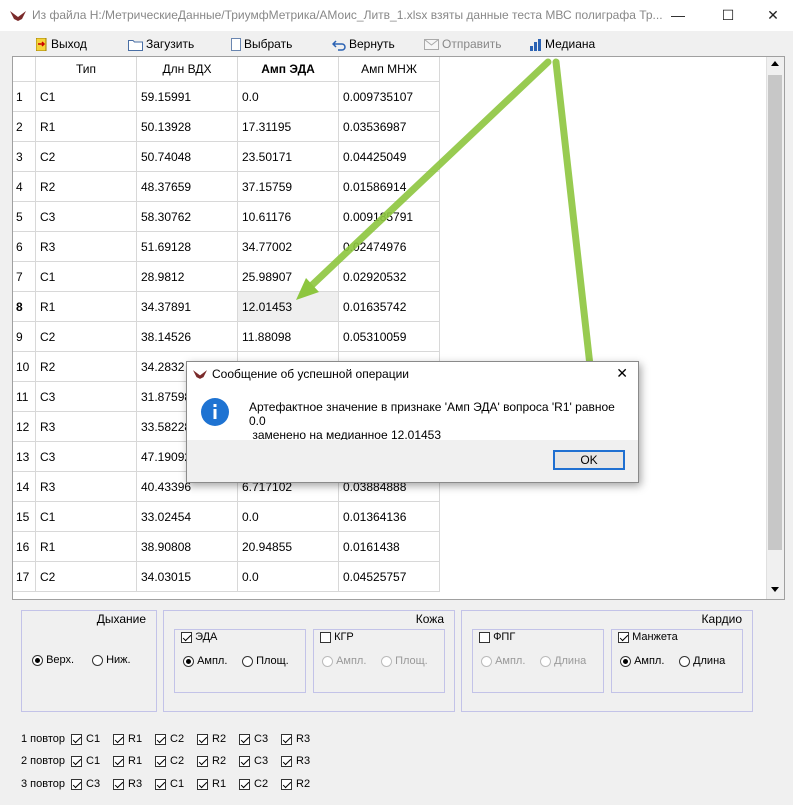 Image resolution: width=793 pixels, height=805 pixels. Describe the element at coordinates (678, 15) in the screenshot. I see `minimize-button: —` at that location.